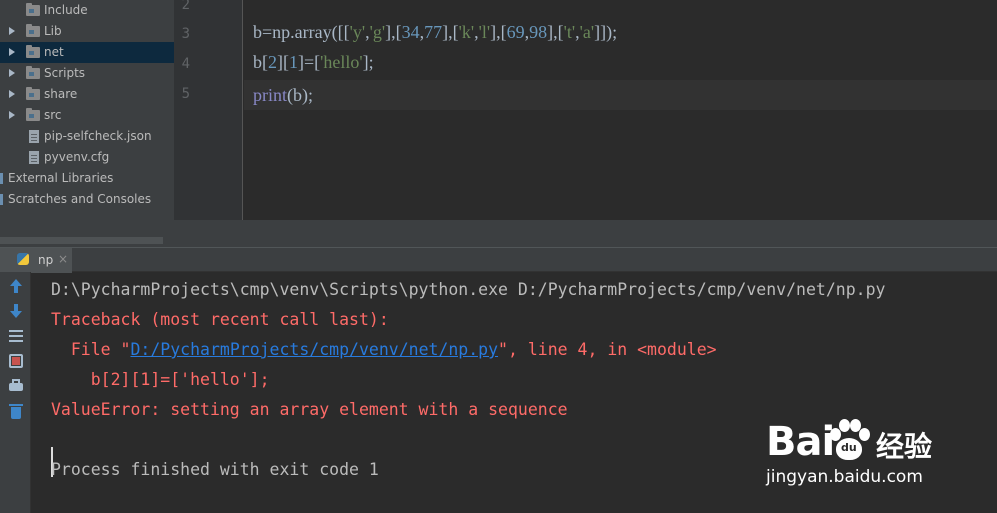 The height and width of the screenshot is (513, 997). What do you see at coordinates (77, 157) in the screenshot?
I see `tree-item-label: pyvenv.cfg` at bounding box center [77, 157].